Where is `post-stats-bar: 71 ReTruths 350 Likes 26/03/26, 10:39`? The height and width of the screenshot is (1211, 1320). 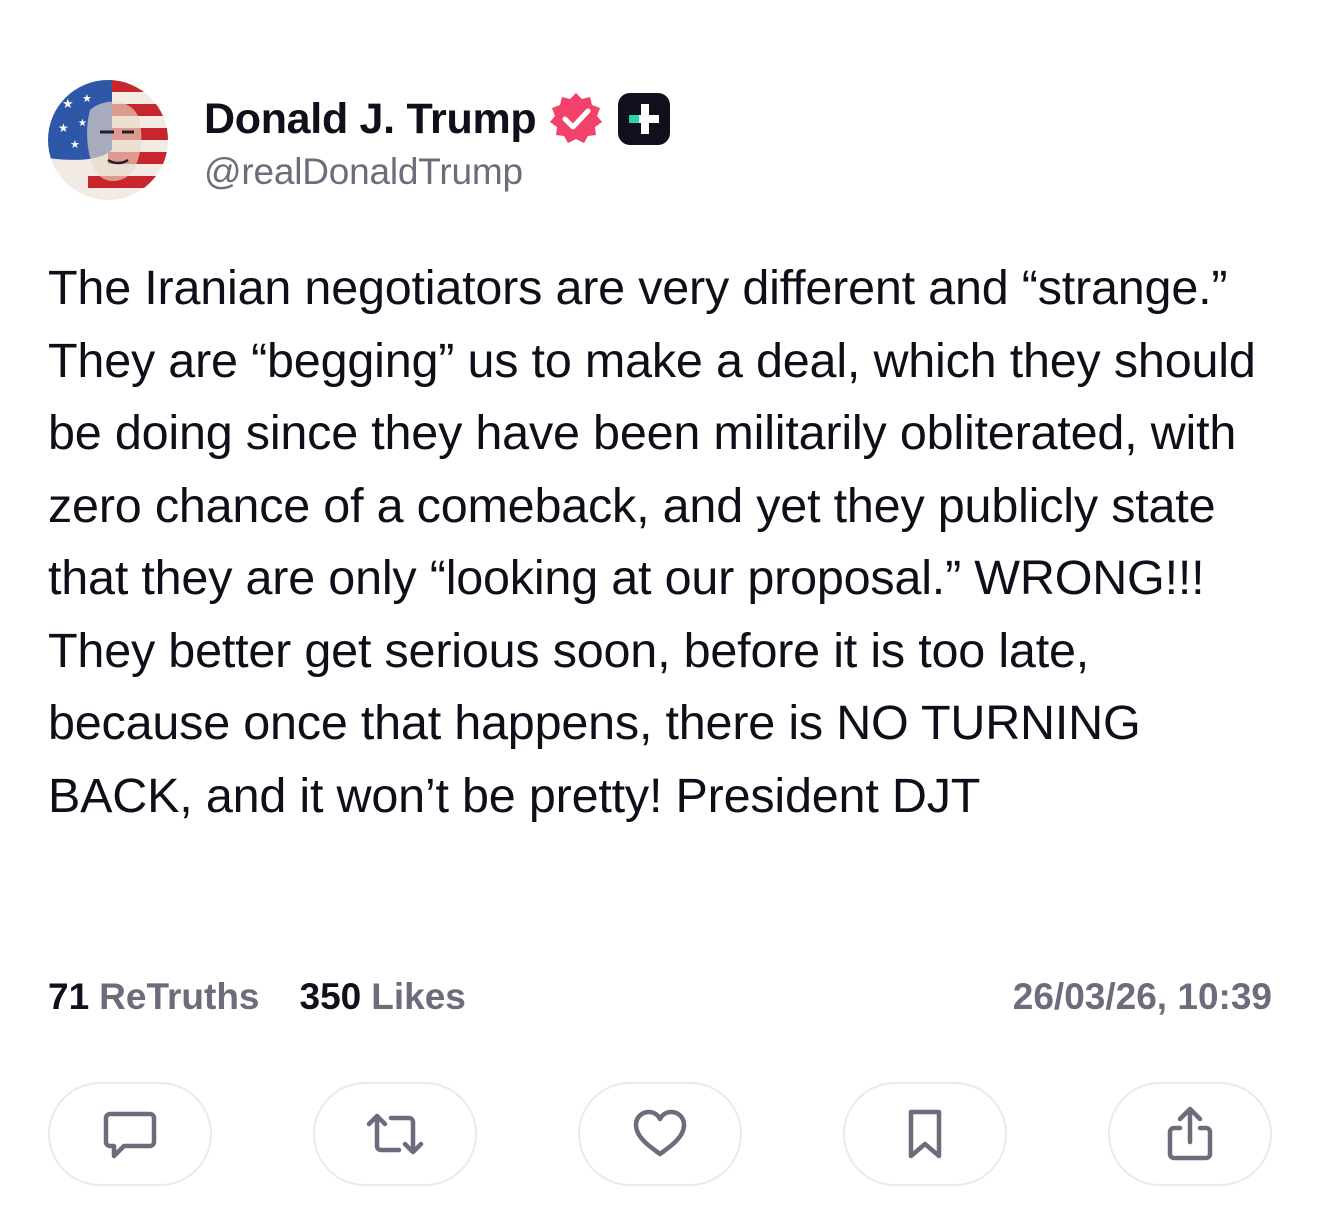
post-stats-bar: 71 ReTruths 350 Likes 26/03/26, 10:39 is located at coordinates (660, 997).